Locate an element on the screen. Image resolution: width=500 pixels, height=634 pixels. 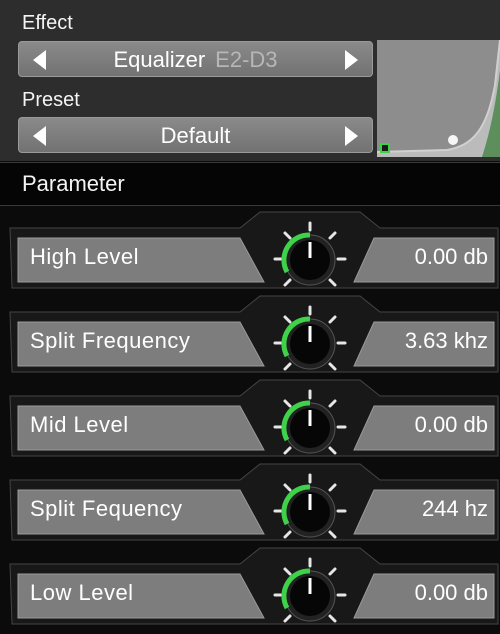
parameter-row-split-frequency-high: Split Frequency 3.63 khz is located at coordinates (250, 334).